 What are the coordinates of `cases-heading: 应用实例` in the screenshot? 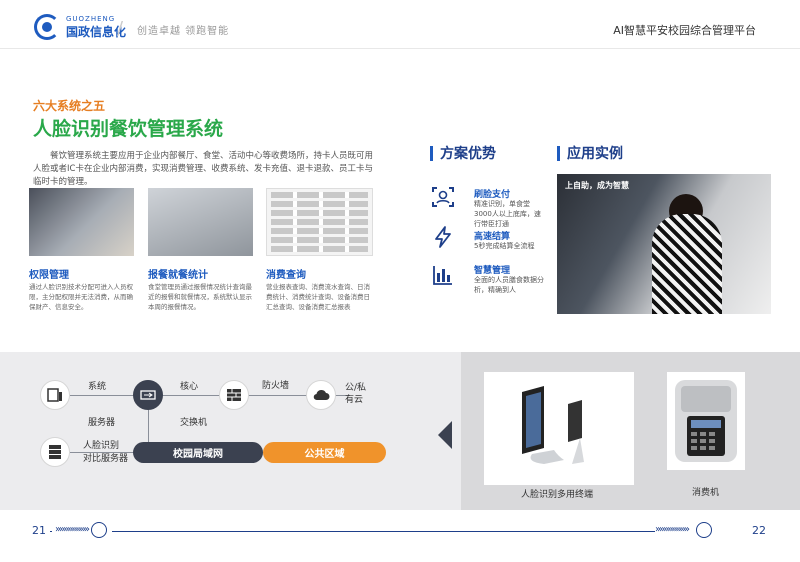 It's located at (590, 153).